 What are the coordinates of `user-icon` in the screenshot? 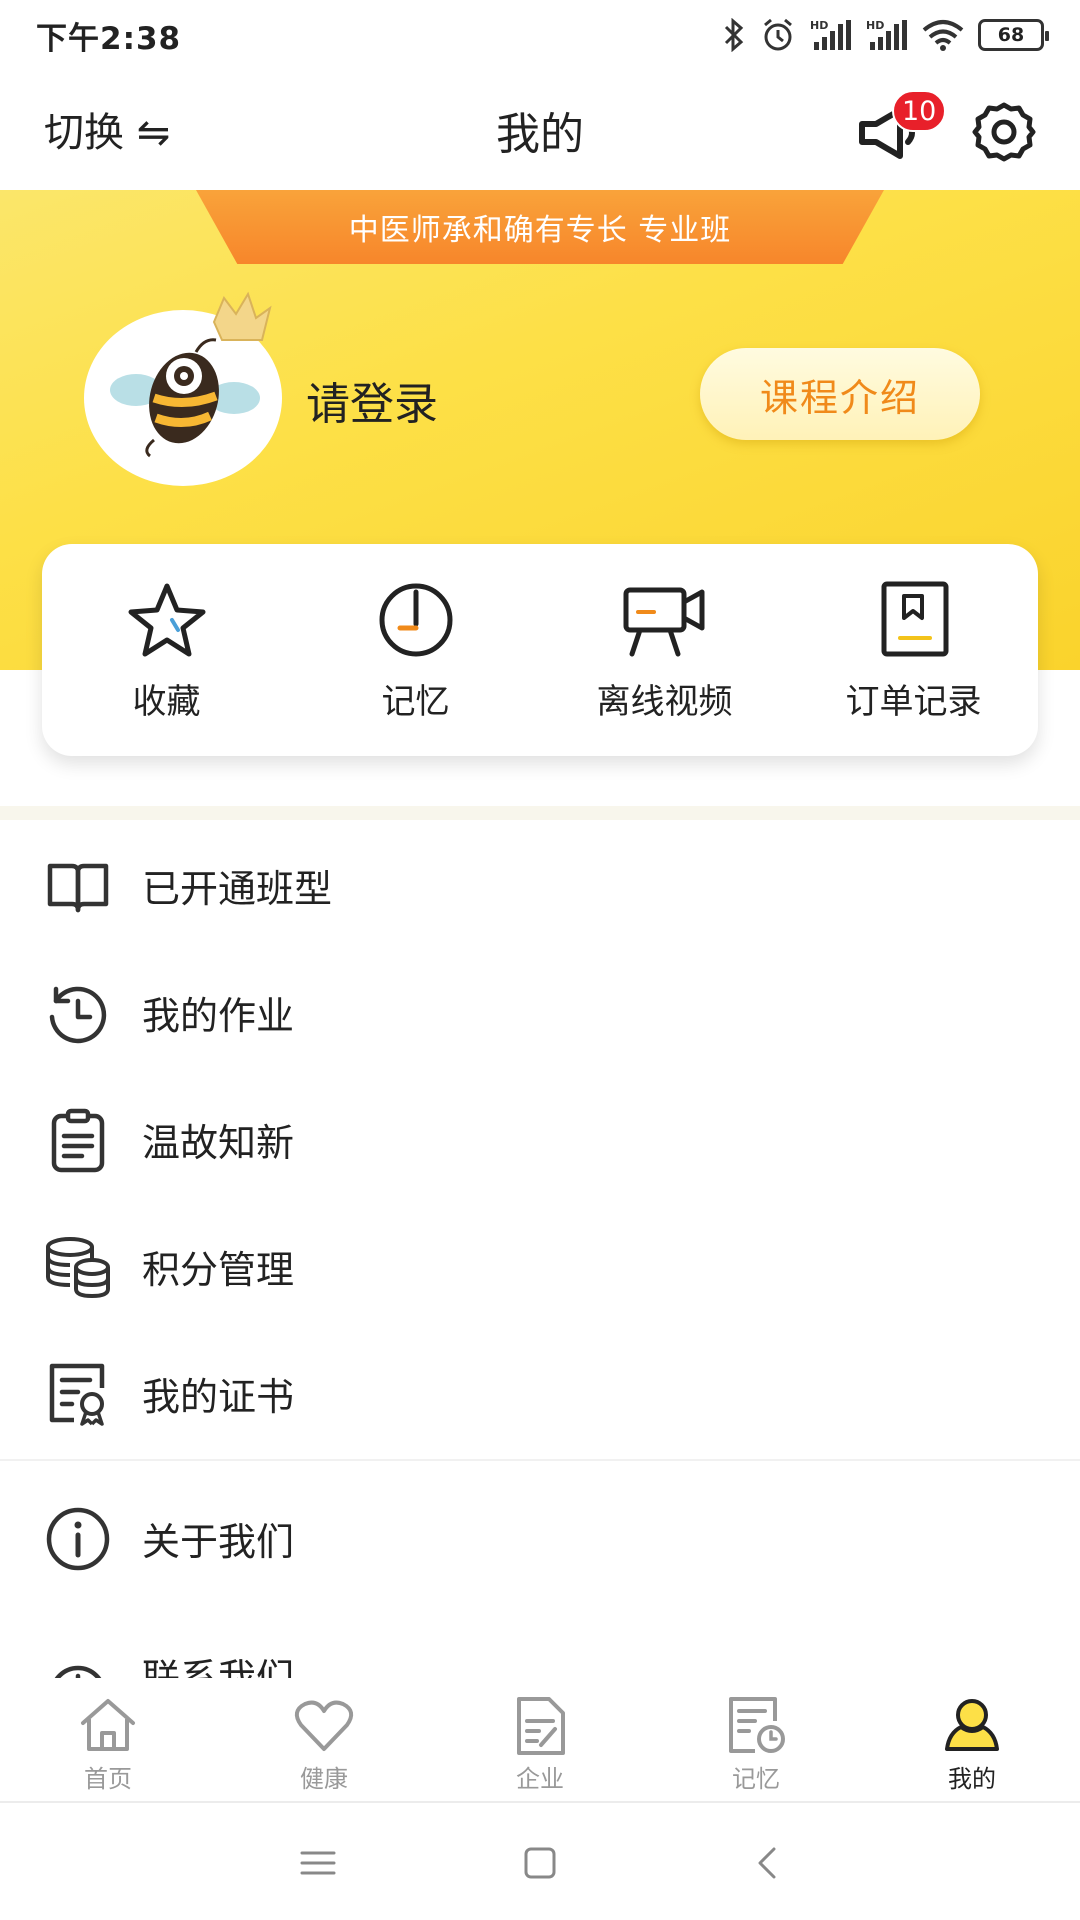 It's located at (972, 1725).